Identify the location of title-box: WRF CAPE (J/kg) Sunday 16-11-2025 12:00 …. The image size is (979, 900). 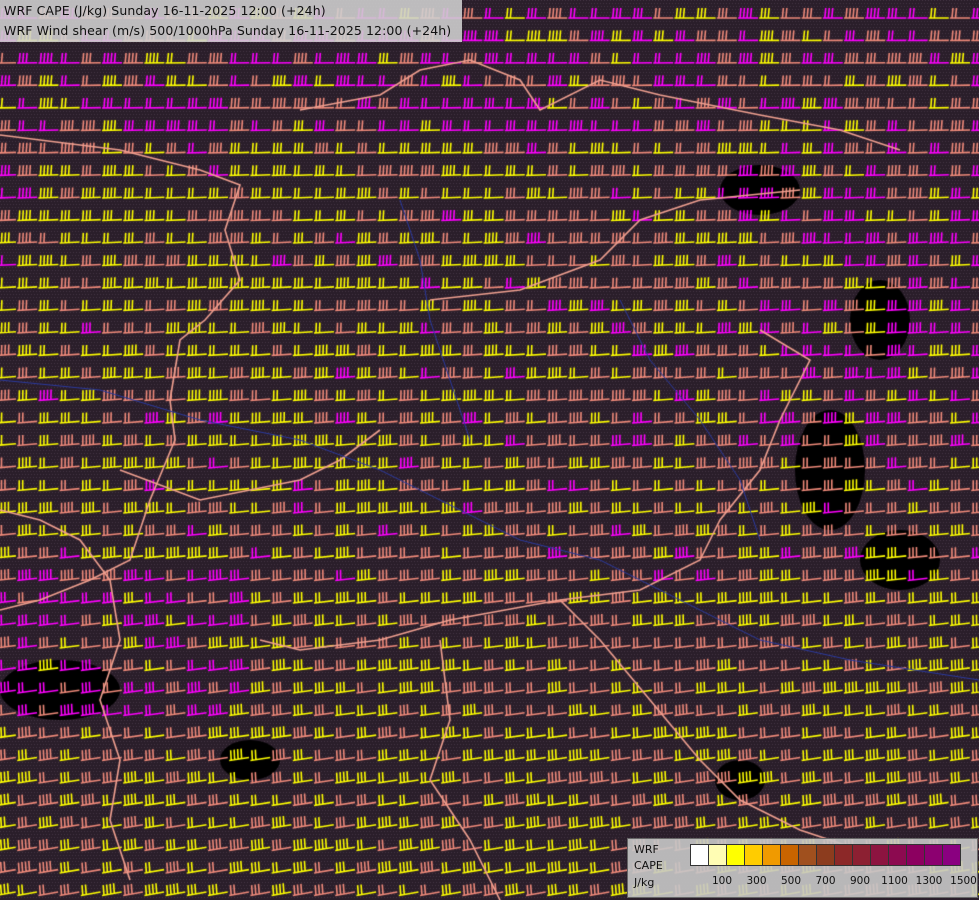
(231, 21).